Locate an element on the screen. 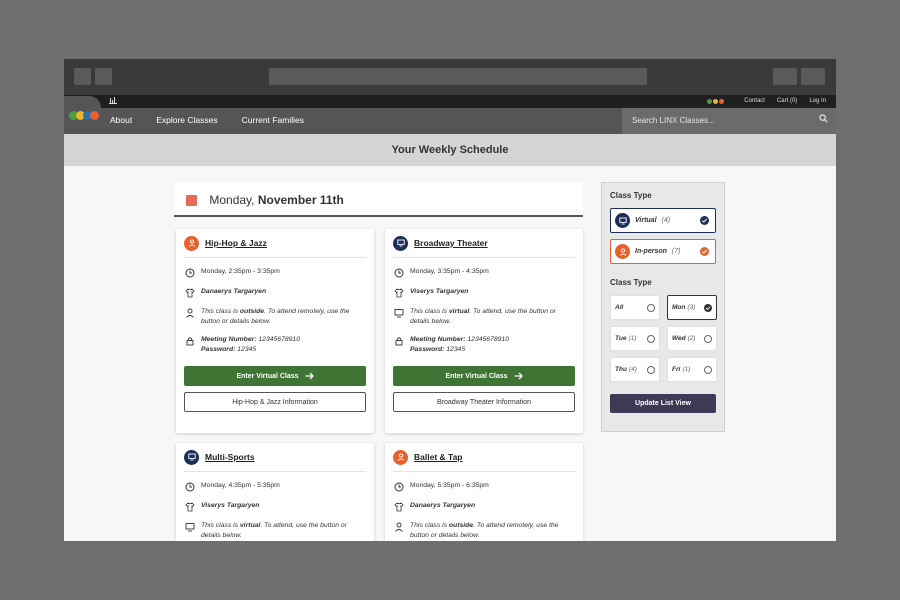  day-option-wed: Wed (2) is located at coordinates (692, 338).